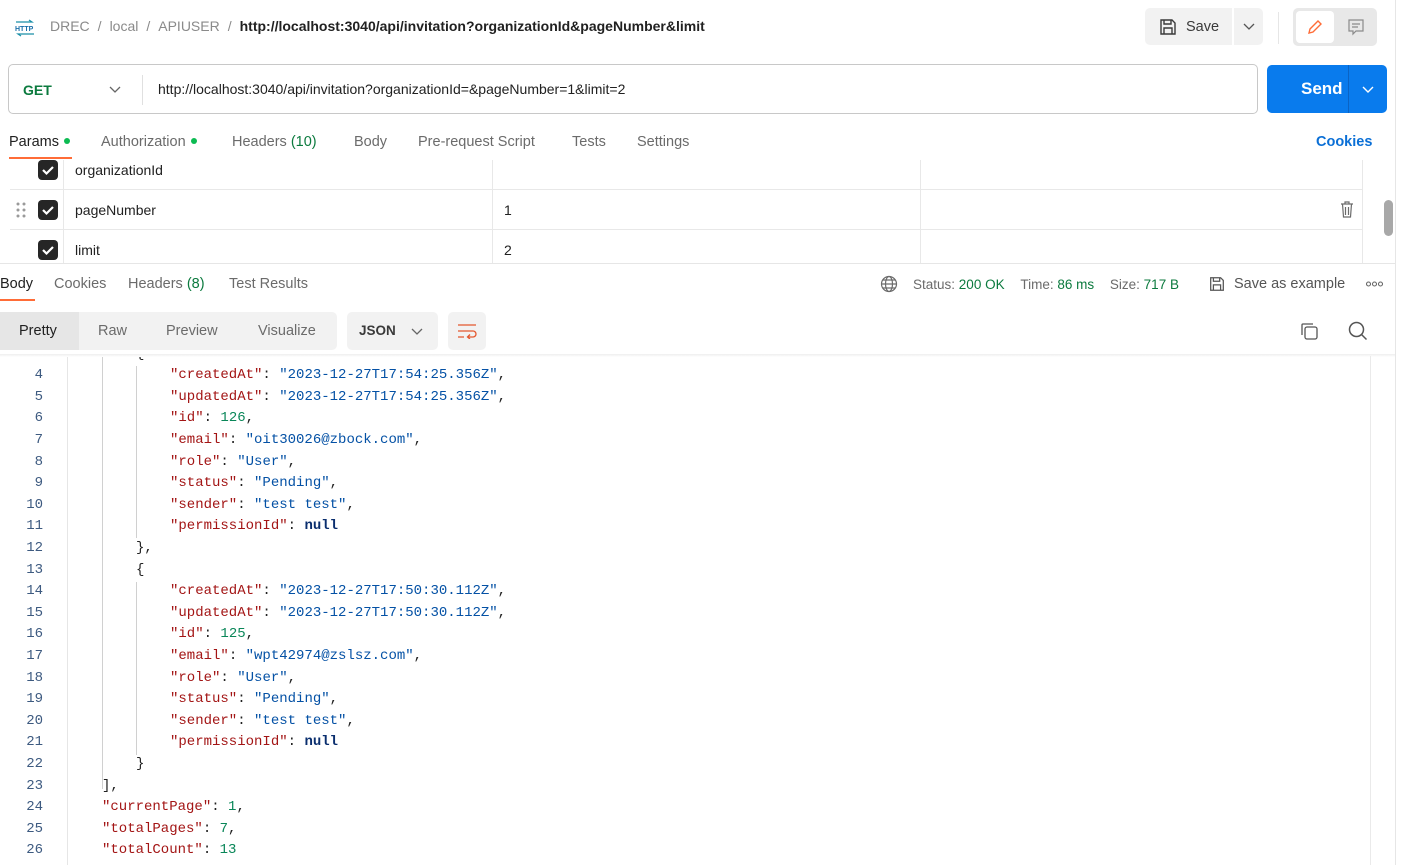 This screenshot has height=865, width=1401. I want to click on param-key: limit, so click(277, 246).